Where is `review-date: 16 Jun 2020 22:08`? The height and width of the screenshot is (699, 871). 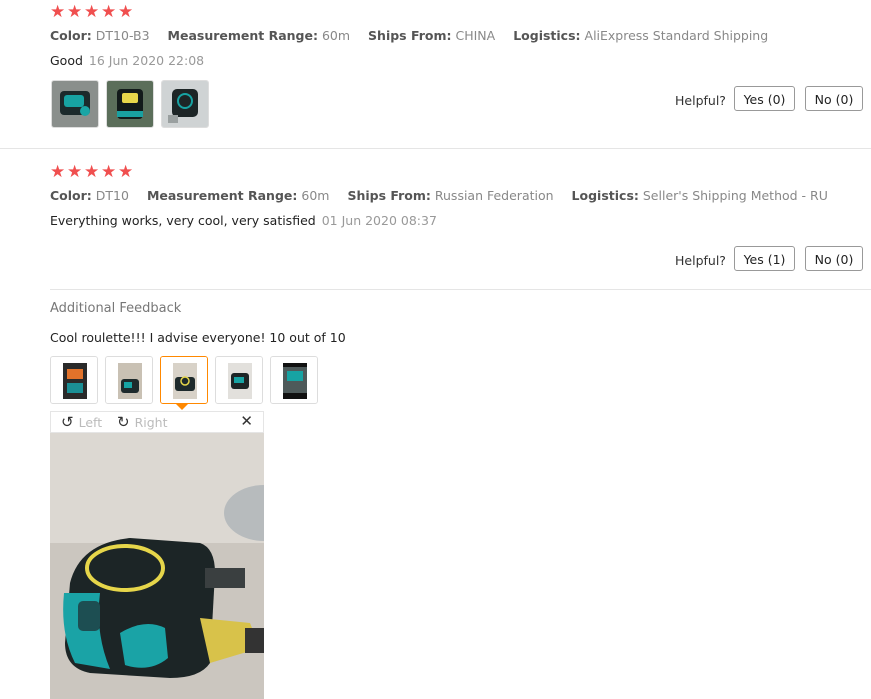 review-date: 16 Jun 2020 22:08 is located at coordinates (146, 60).